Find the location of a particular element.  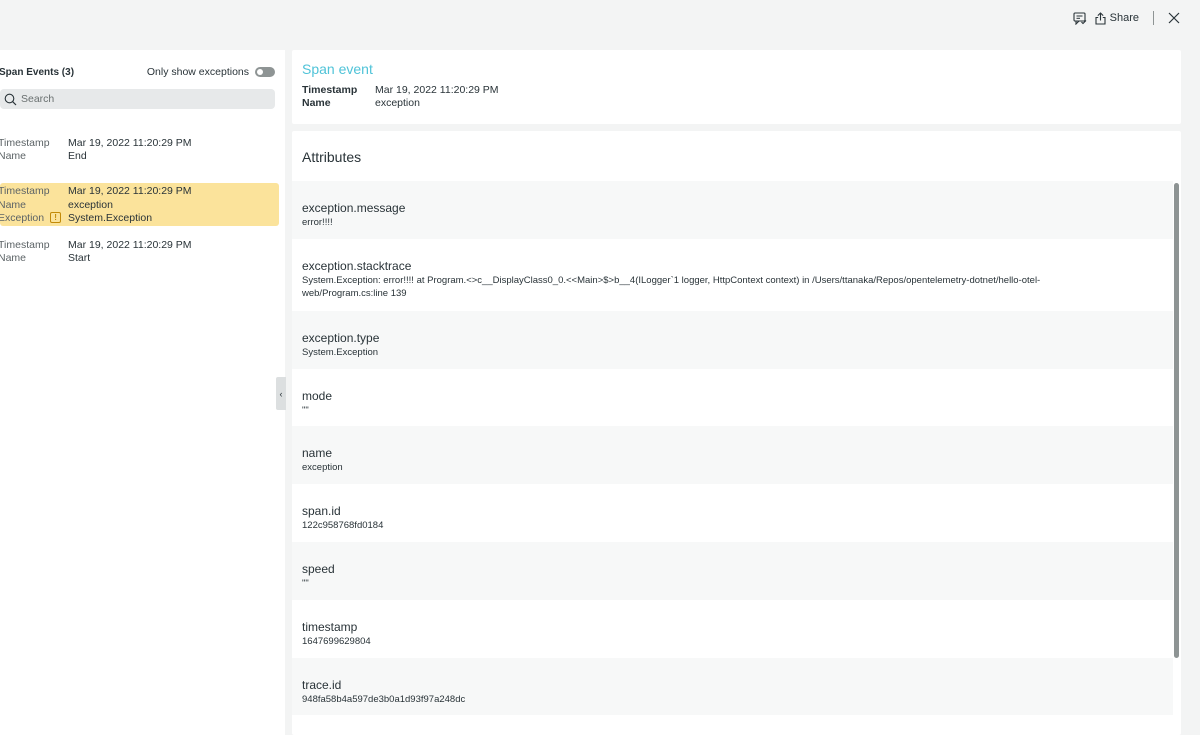

span-events-title: Span Events (3) is located at coordinates (37, 72).